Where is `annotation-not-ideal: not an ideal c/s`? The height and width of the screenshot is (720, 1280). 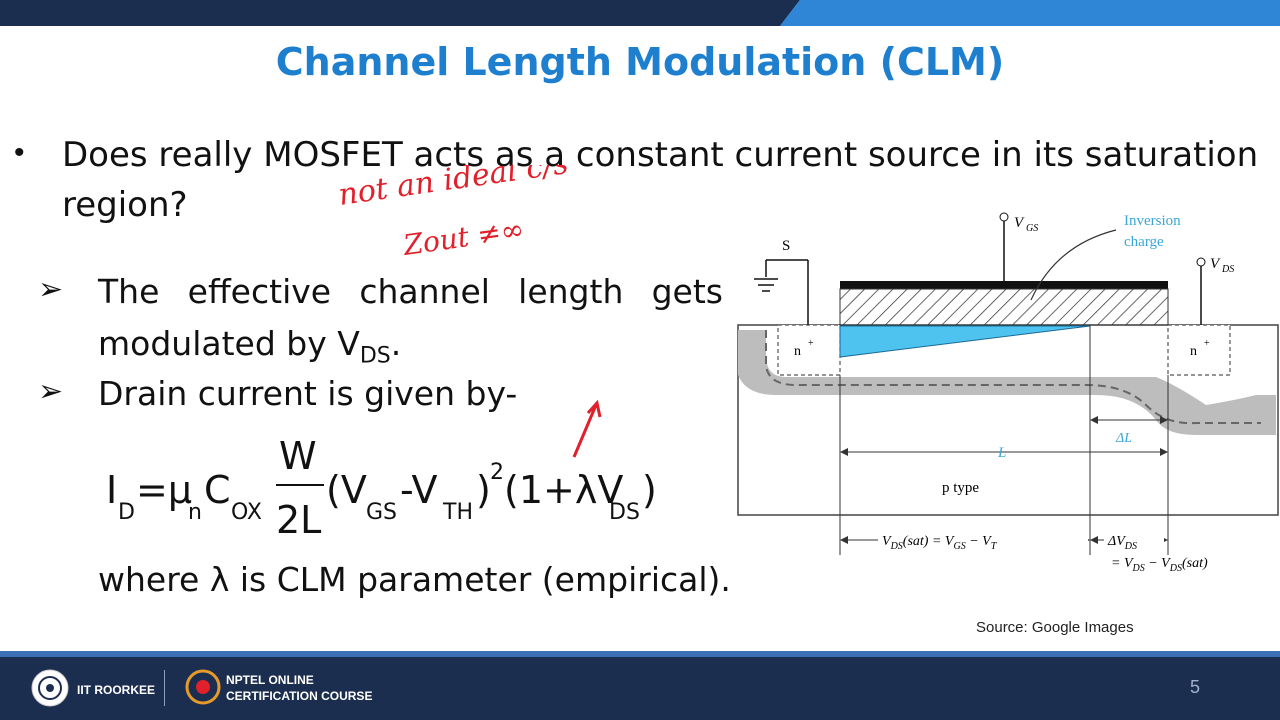 annotation-not-ideal: not an ideal c/s is located at coordinates (453, 189).